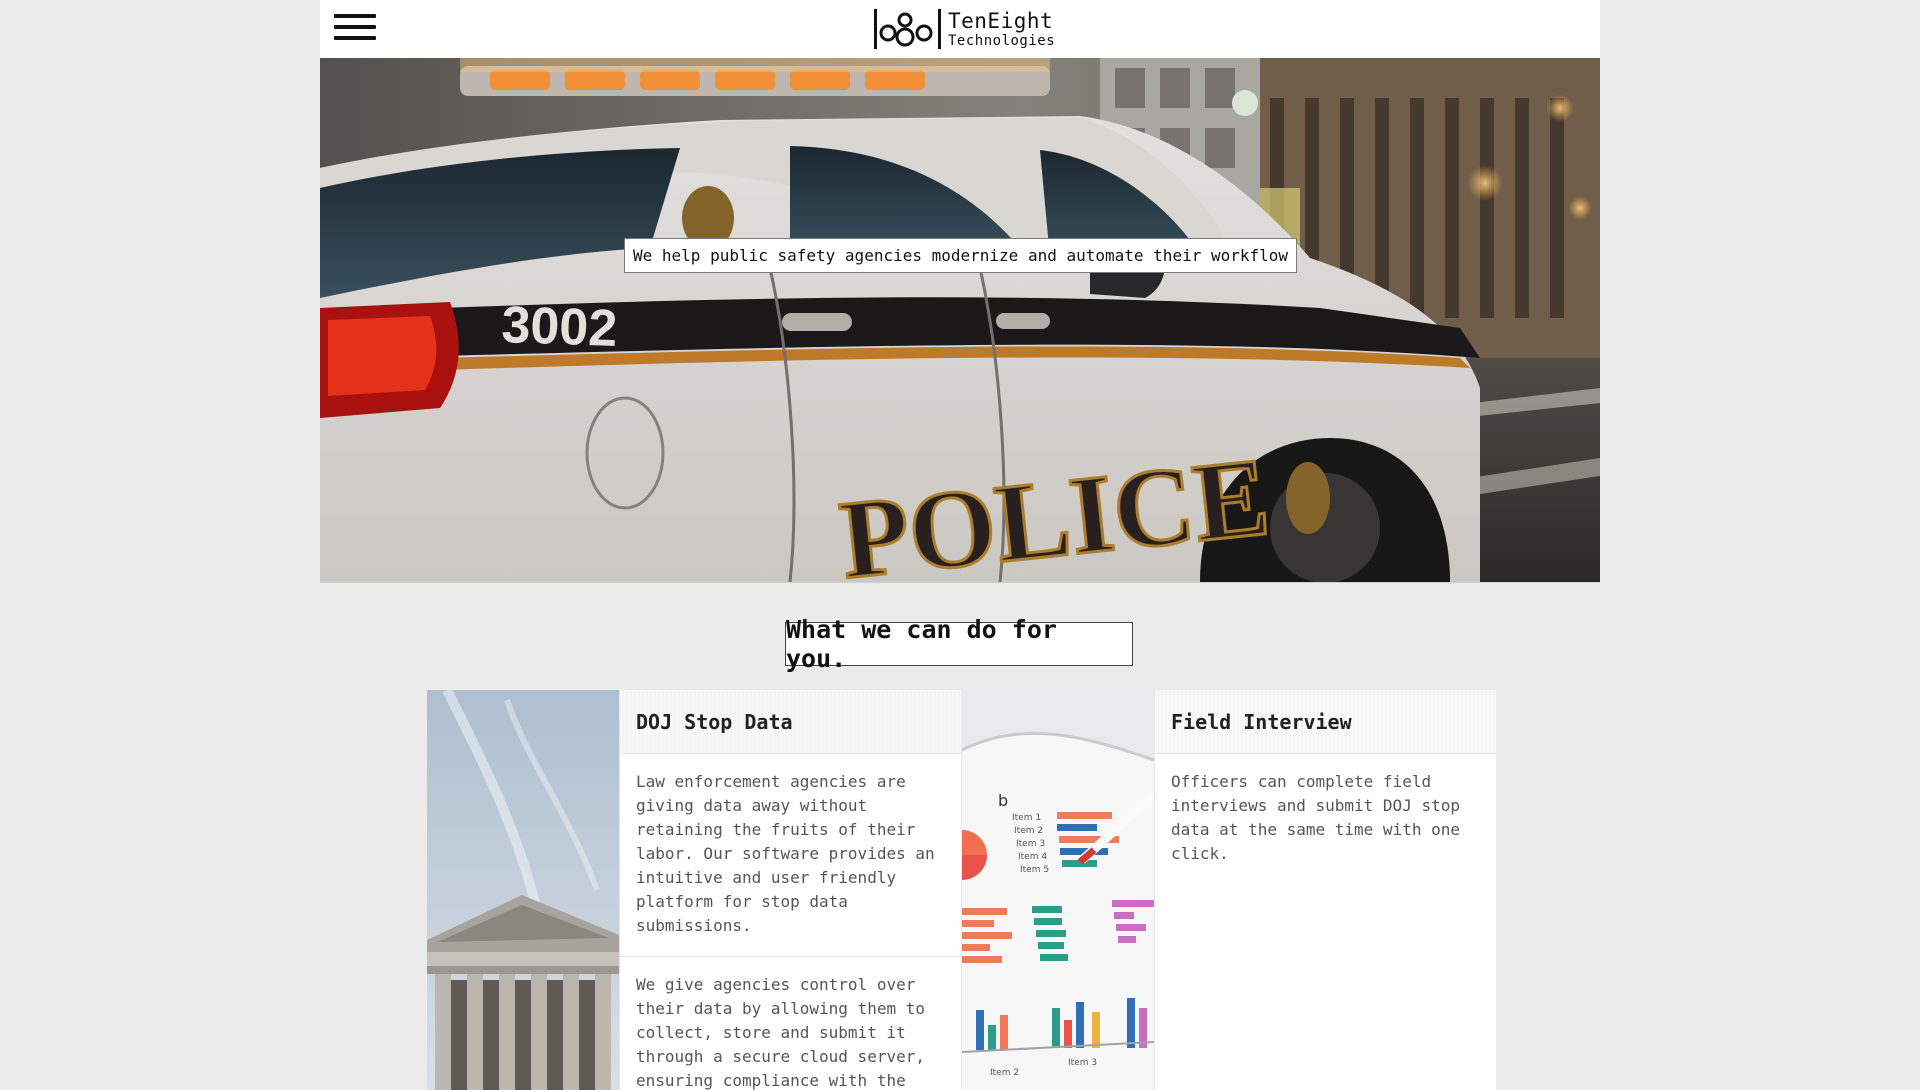  What do you see at coordinates (523, 890) in the screenshot?
I see `courthouse-columns-photo` at bounding box center [523, 890].